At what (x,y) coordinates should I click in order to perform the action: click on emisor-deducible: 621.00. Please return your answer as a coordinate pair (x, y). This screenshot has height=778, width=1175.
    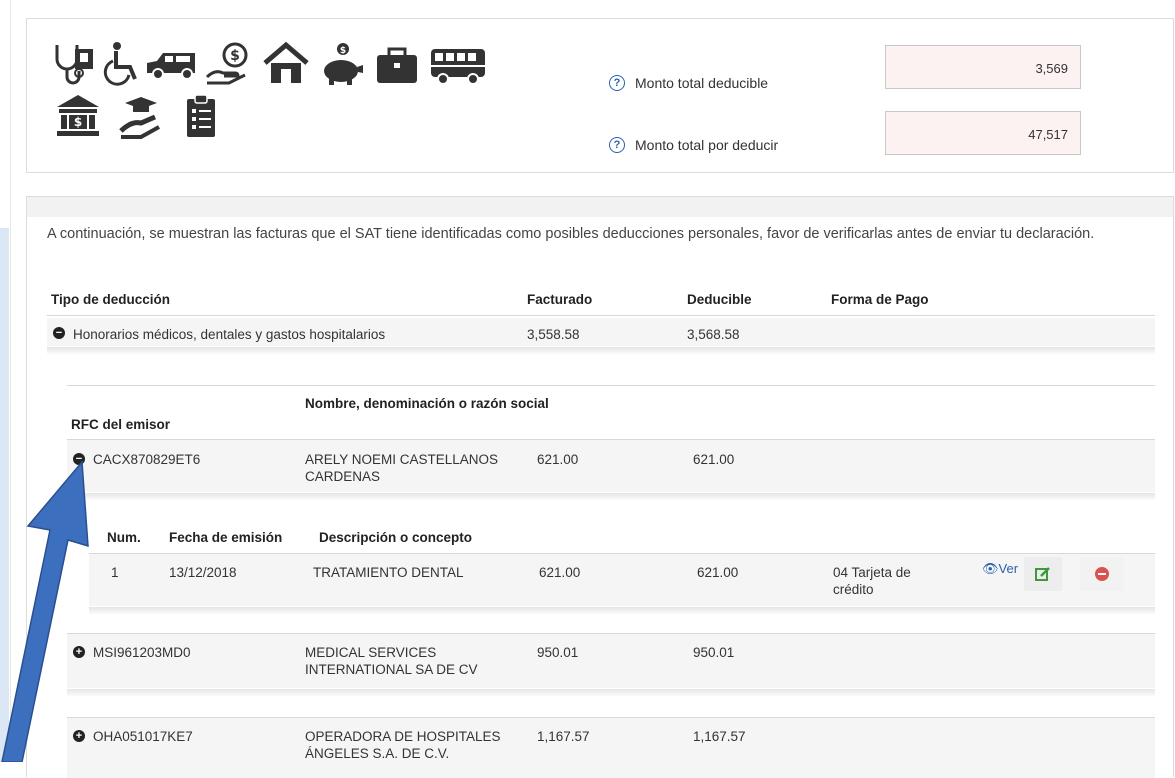
    Looking at the image, I should click on (714, 459).